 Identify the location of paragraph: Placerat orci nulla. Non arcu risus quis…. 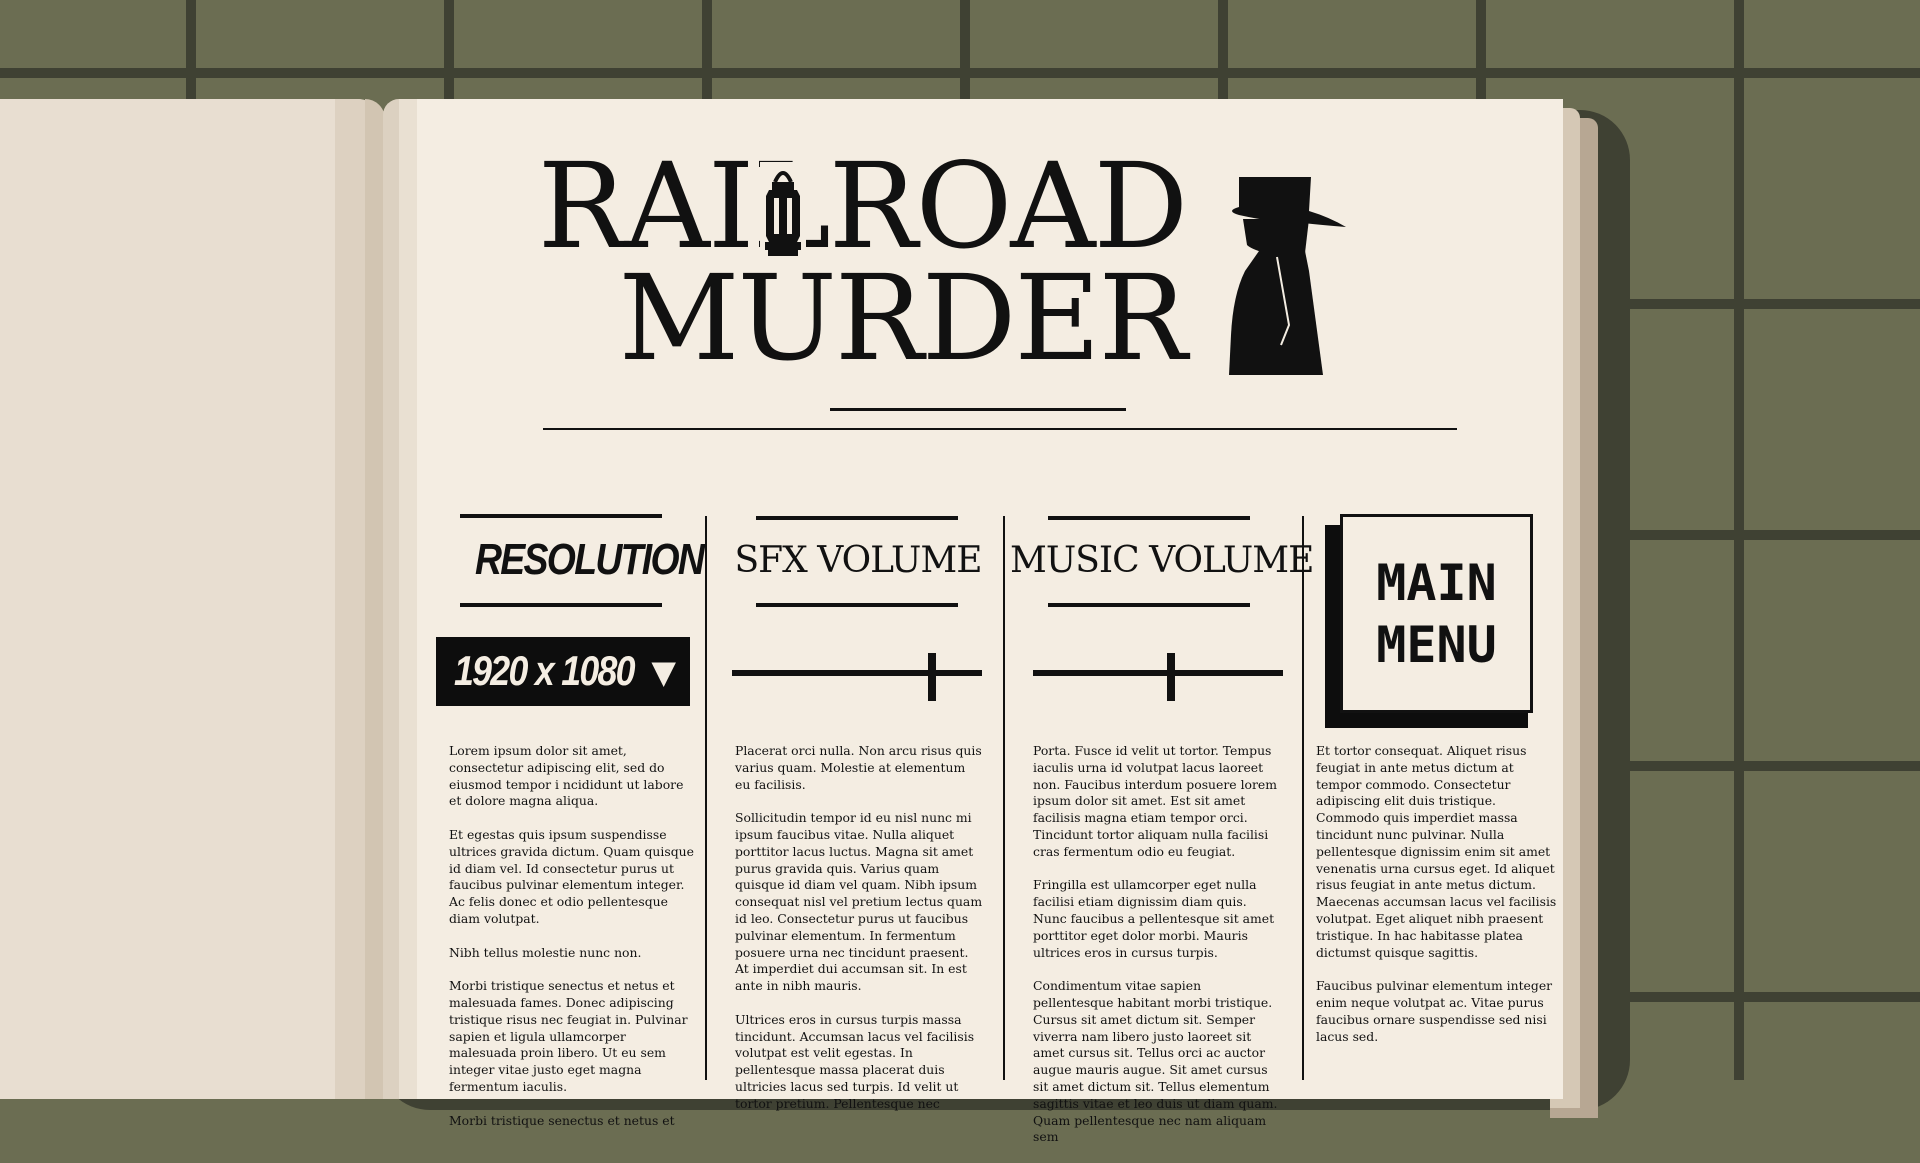
(858, 767).